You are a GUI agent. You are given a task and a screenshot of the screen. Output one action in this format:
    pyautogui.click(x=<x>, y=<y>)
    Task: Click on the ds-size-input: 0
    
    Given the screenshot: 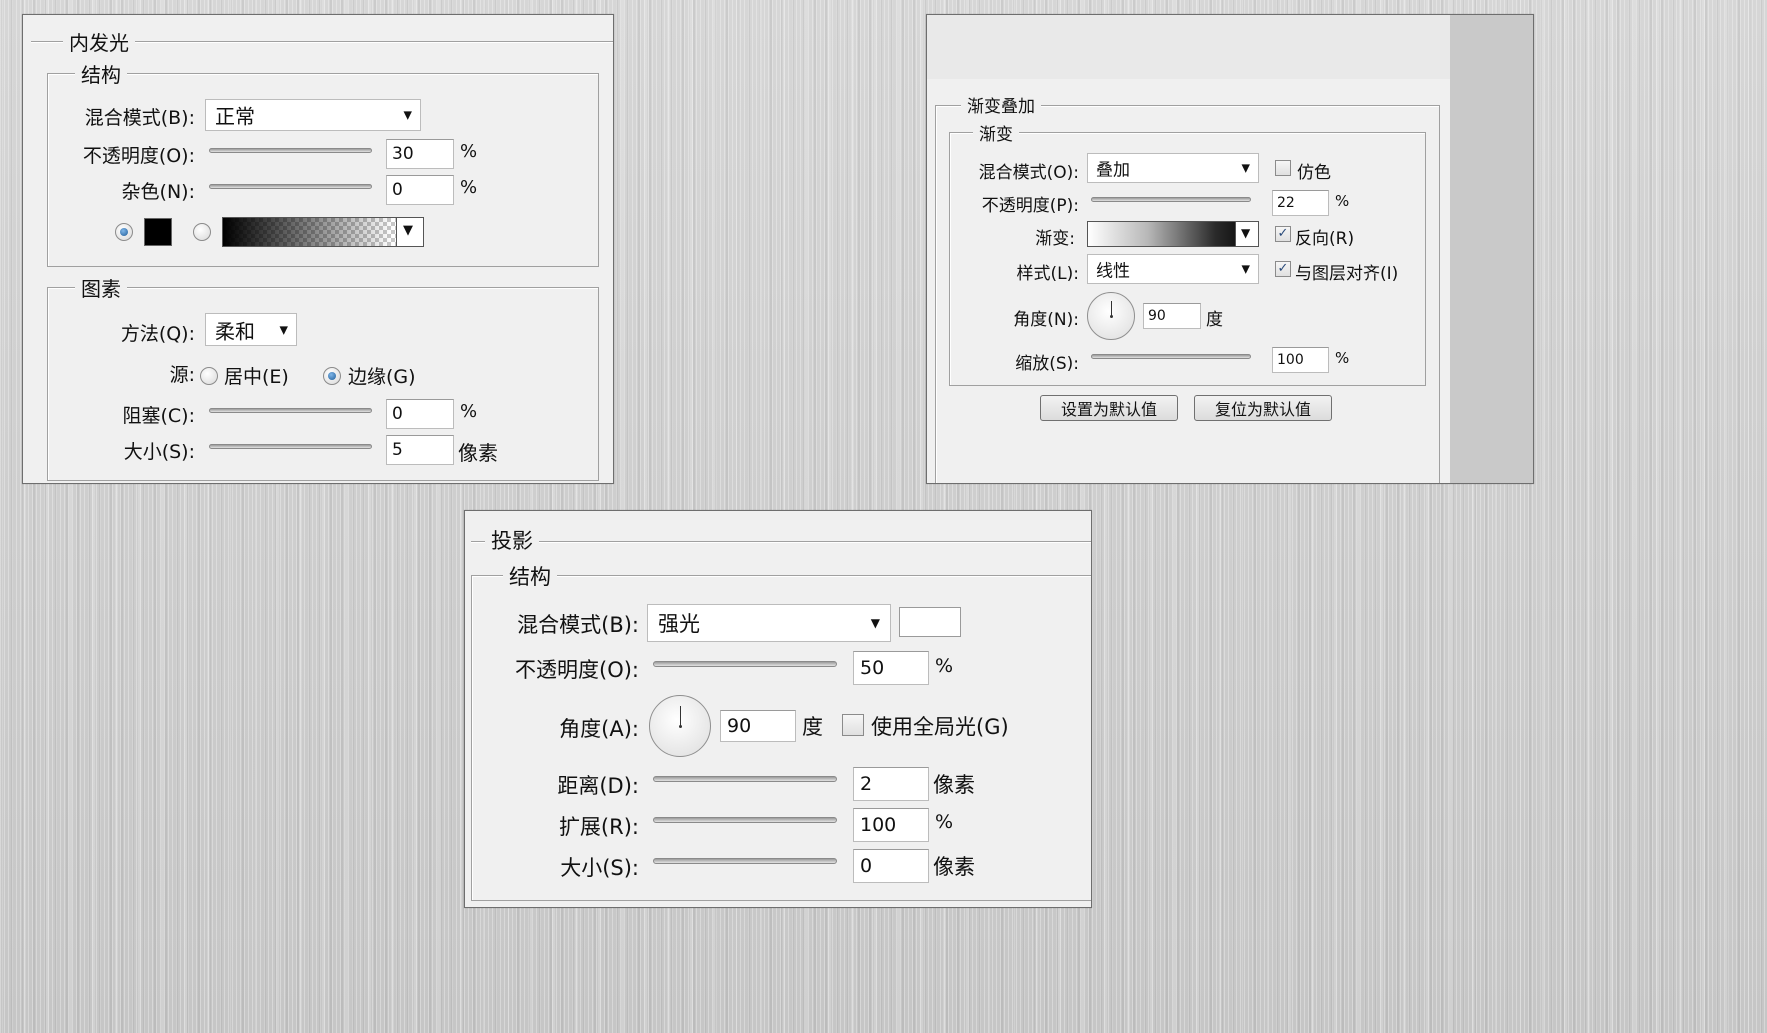 What is the action you would take?
    pyautogui.click(x=891, y=866)
    